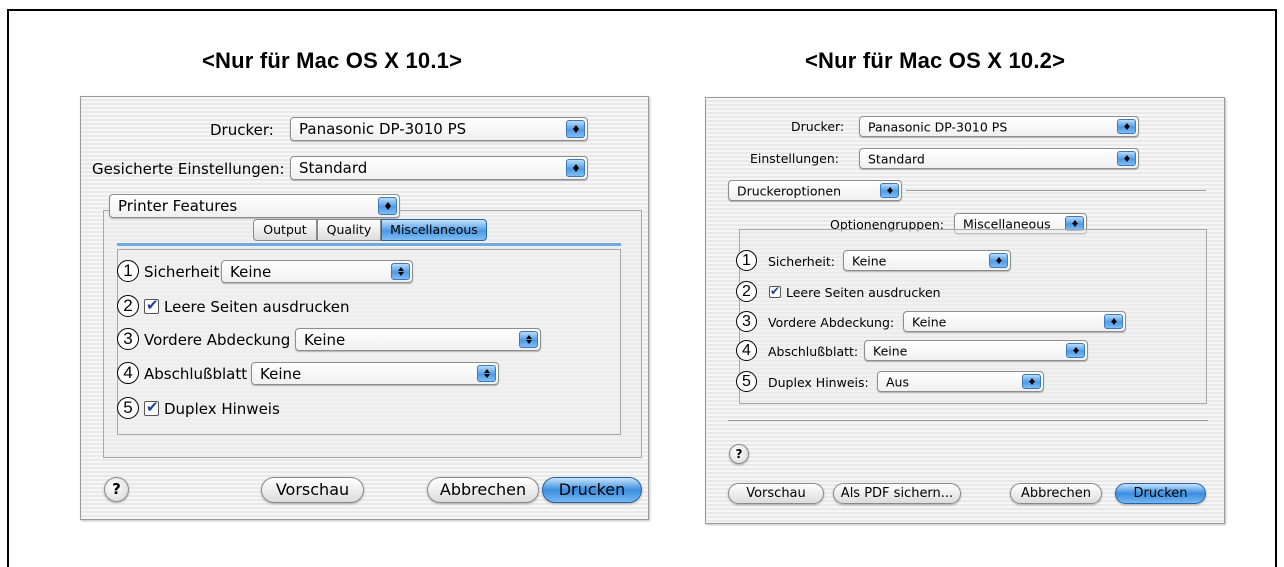  What do you see at coordinates (818, 382) in the screenshot?
I see `duplex-label: Duplex Hinweis:` at bounding box center [818, 382].